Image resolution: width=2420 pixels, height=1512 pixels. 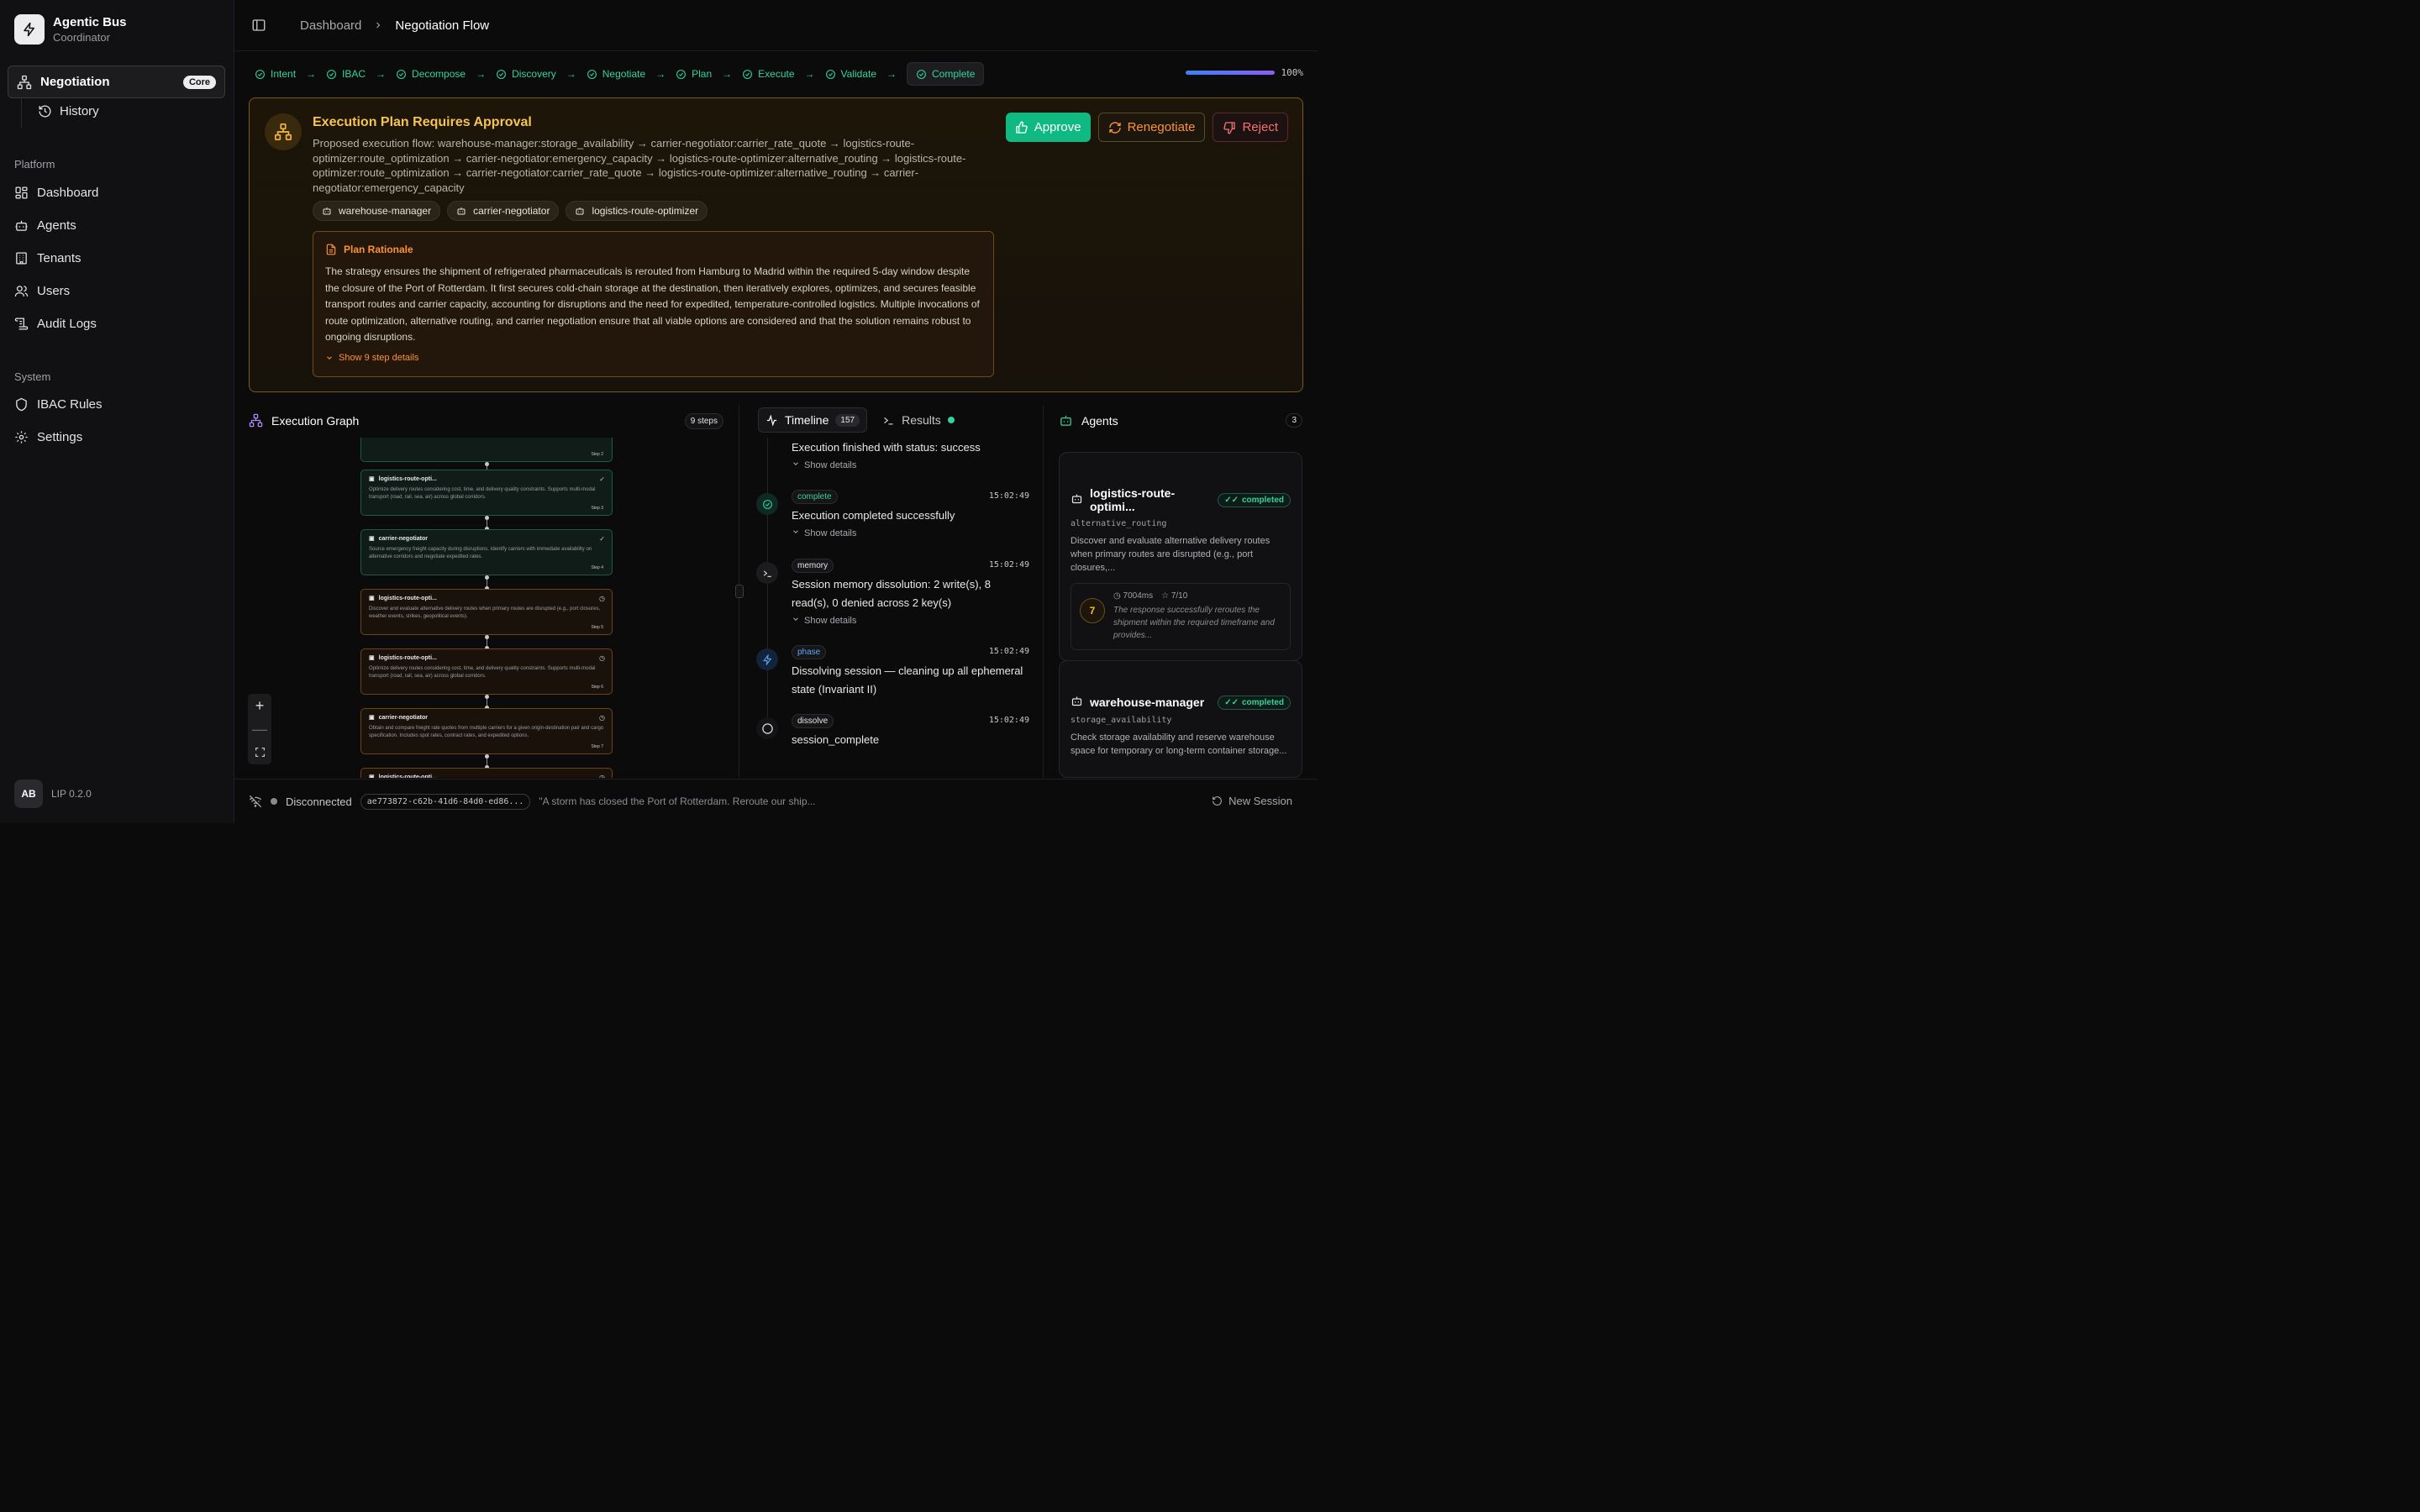 What do you see at coordinates (75, 82) in the screenshot?
I see `sidebar-item-label: Negotiation` at bounding box center [75, 82].